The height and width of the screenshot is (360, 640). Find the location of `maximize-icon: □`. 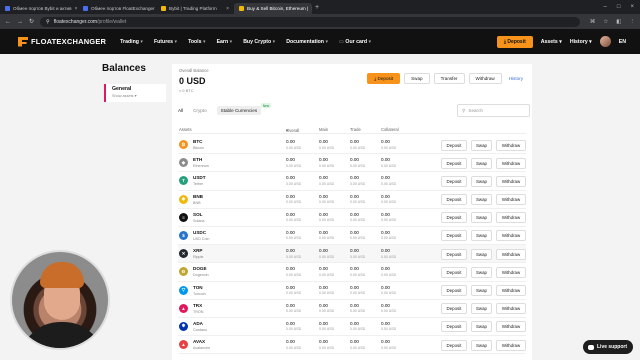

maximize-icon: □ is located at coordinates (619, 7).